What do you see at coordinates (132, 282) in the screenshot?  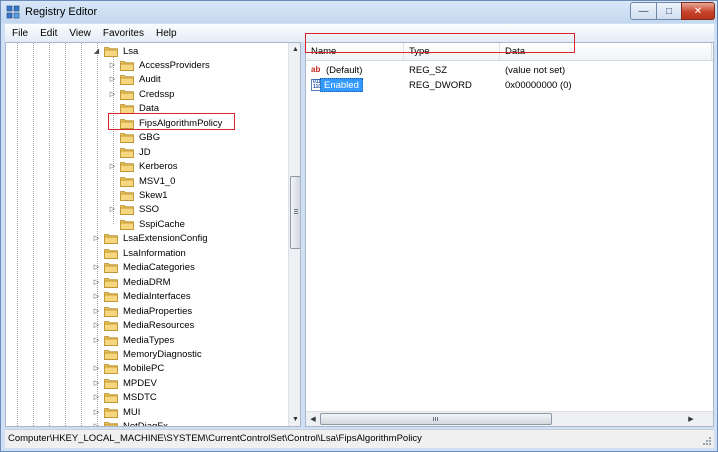 I see `tree-item: ▷ MediaDRM` at bounding box center [132, 282].